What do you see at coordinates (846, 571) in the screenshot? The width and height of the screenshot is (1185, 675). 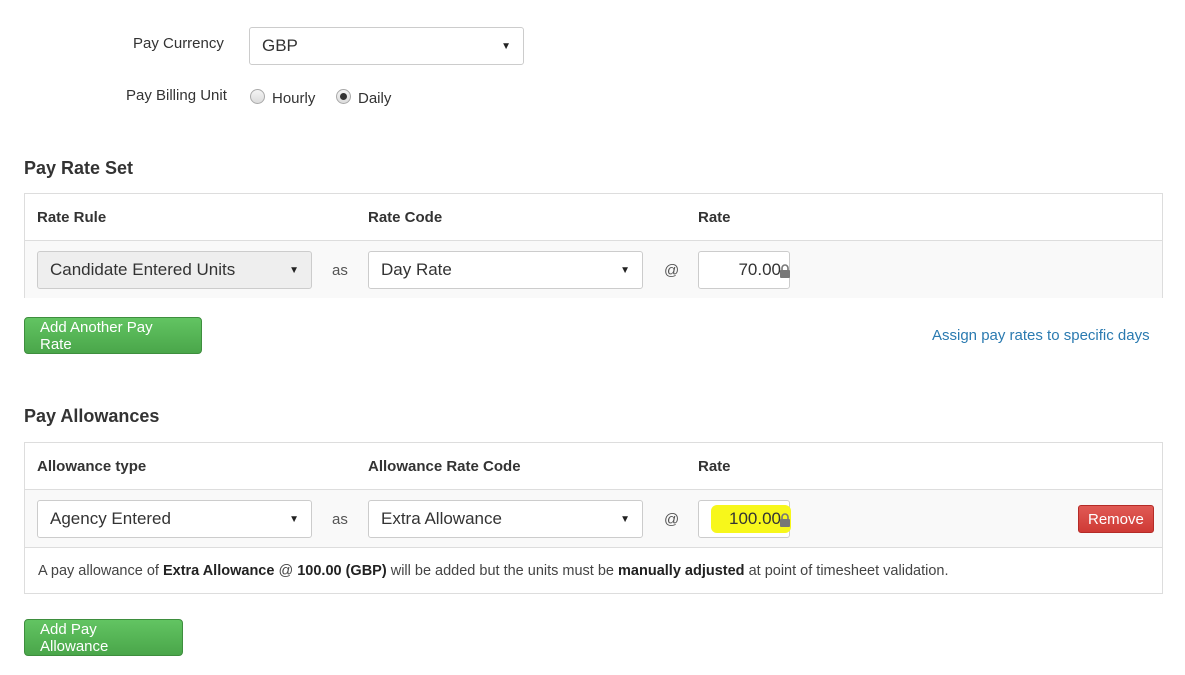 I see `note-suffix: at point of timesheet validation.` at bounding box center [846, 571].